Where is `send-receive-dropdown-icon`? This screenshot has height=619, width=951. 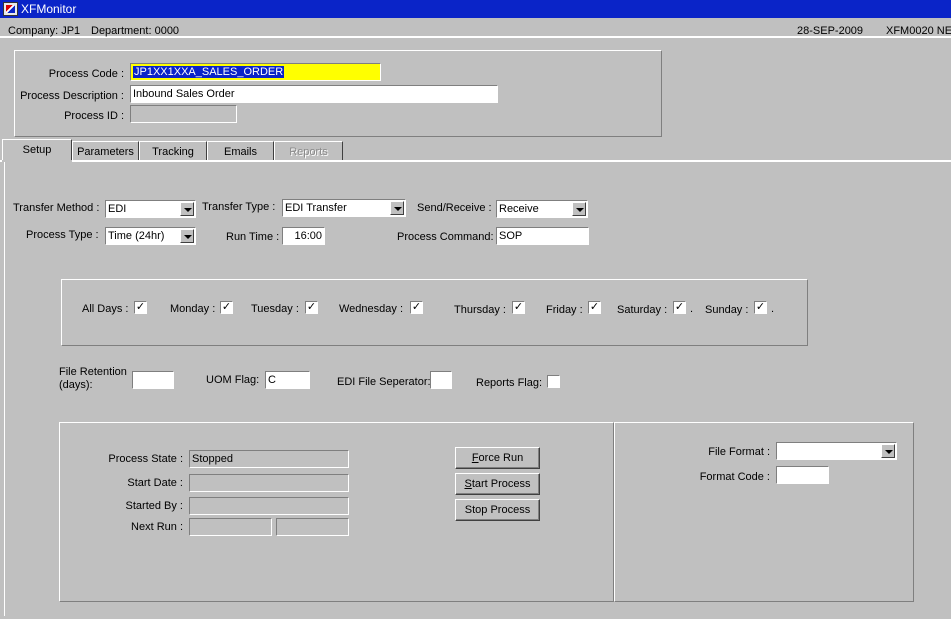
send-receive-dropdown-icon is located at coordinates (579, 209).